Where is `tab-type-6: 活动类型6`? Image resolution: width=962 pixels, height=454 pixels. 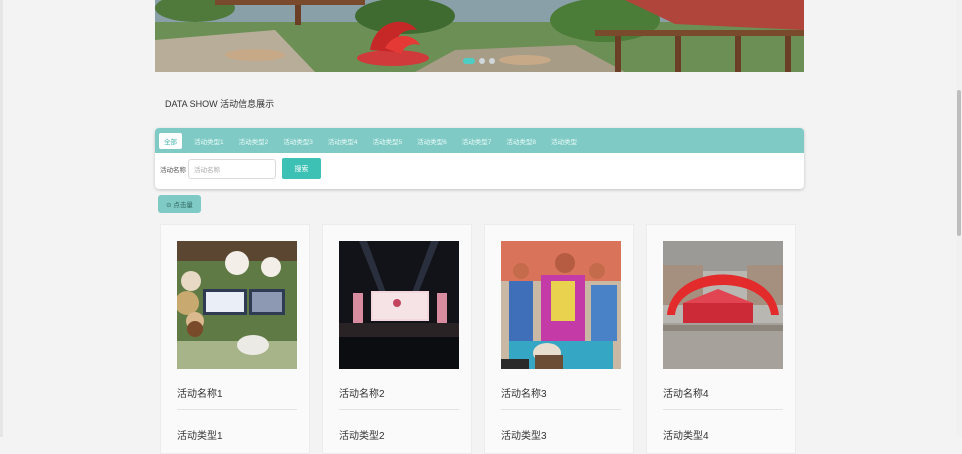 tab-type-6: 活动类型6 is located at coordinates (432, 141).